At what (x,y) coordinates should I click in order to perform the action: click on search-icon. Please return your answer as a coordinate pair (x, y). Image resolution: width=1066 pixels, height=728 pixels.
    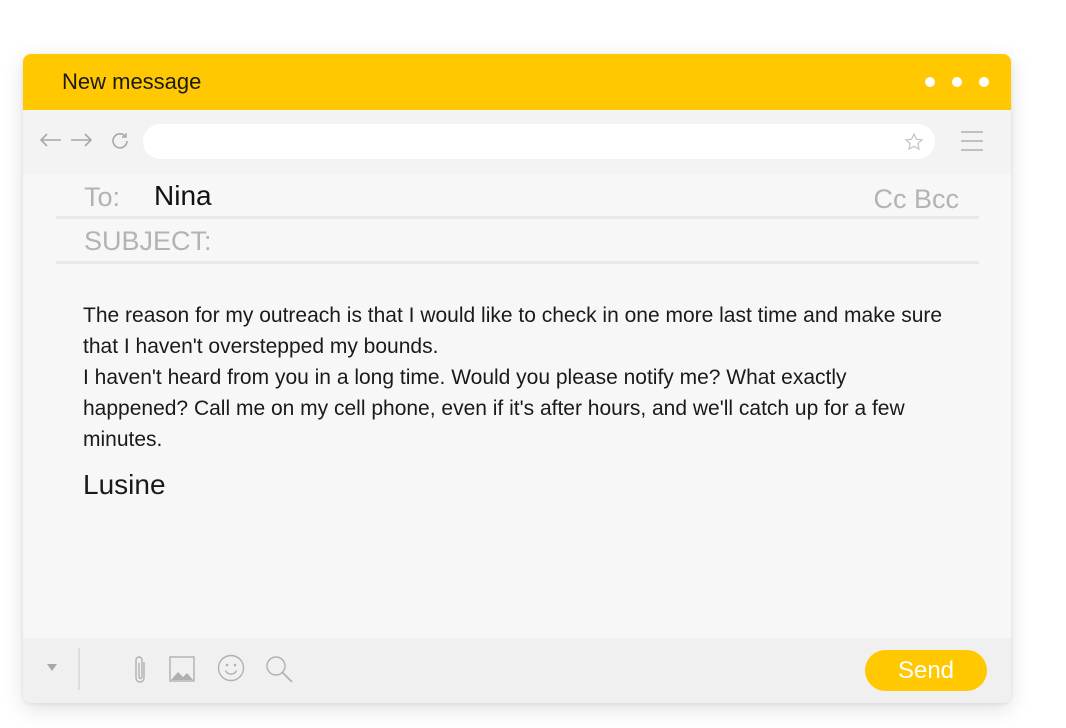
    Looking at the image, I should click on (279, 669).